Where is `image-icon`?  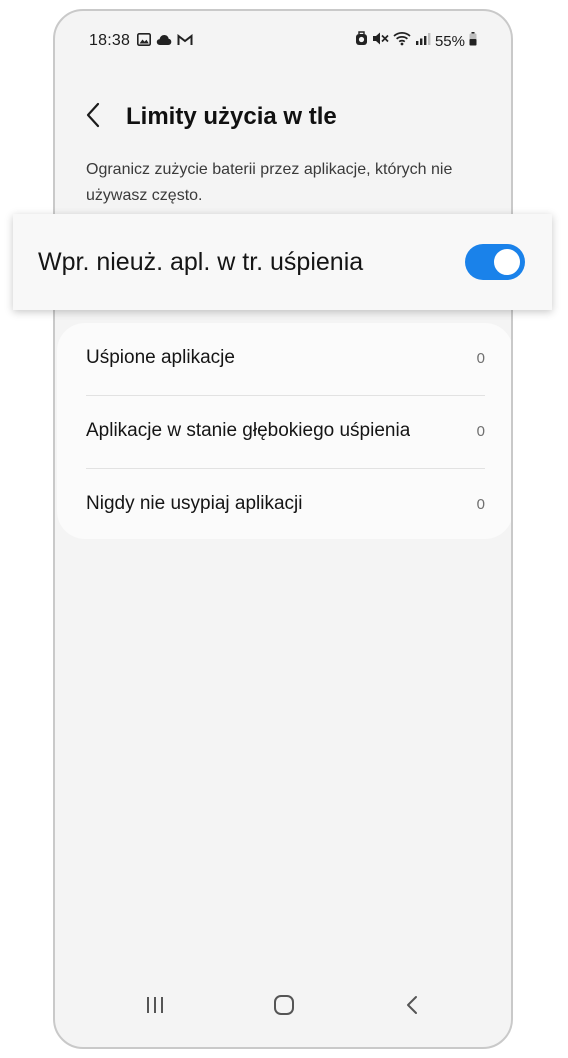
image-icon is located at coordinates (144, 42).